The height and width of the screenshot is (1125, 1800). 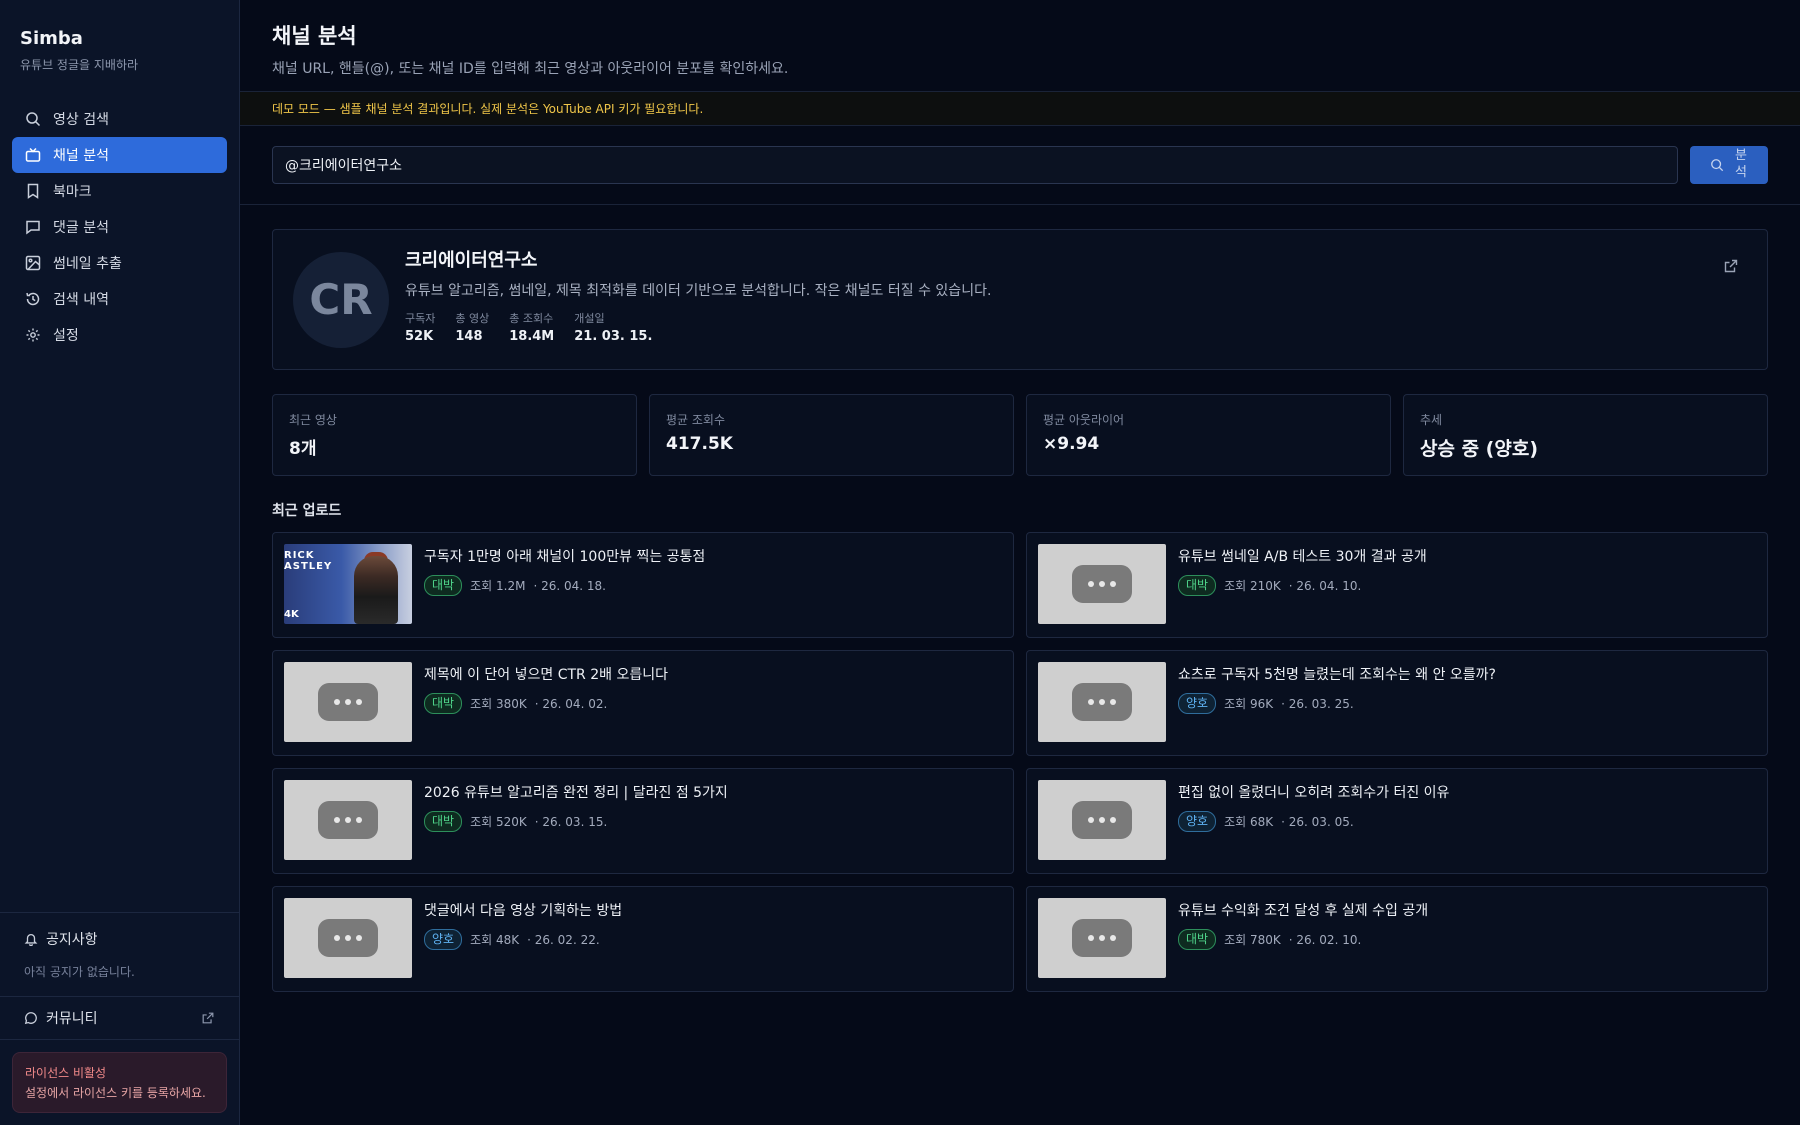 I want to click on stat-subscribers: 구독자 52K, so click(x=420, y=327).